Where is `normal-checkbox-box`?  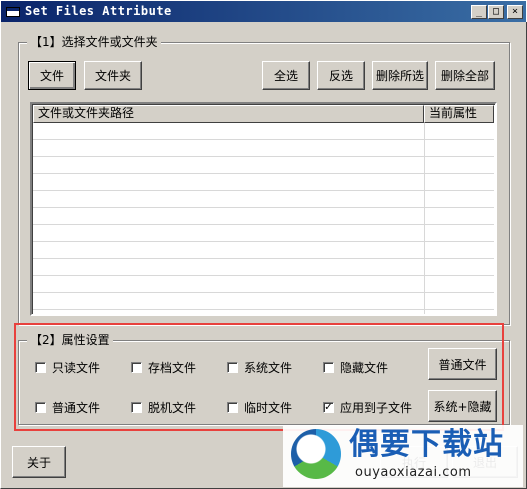 normal-checkbox-box is located at coordinates (40, 407).